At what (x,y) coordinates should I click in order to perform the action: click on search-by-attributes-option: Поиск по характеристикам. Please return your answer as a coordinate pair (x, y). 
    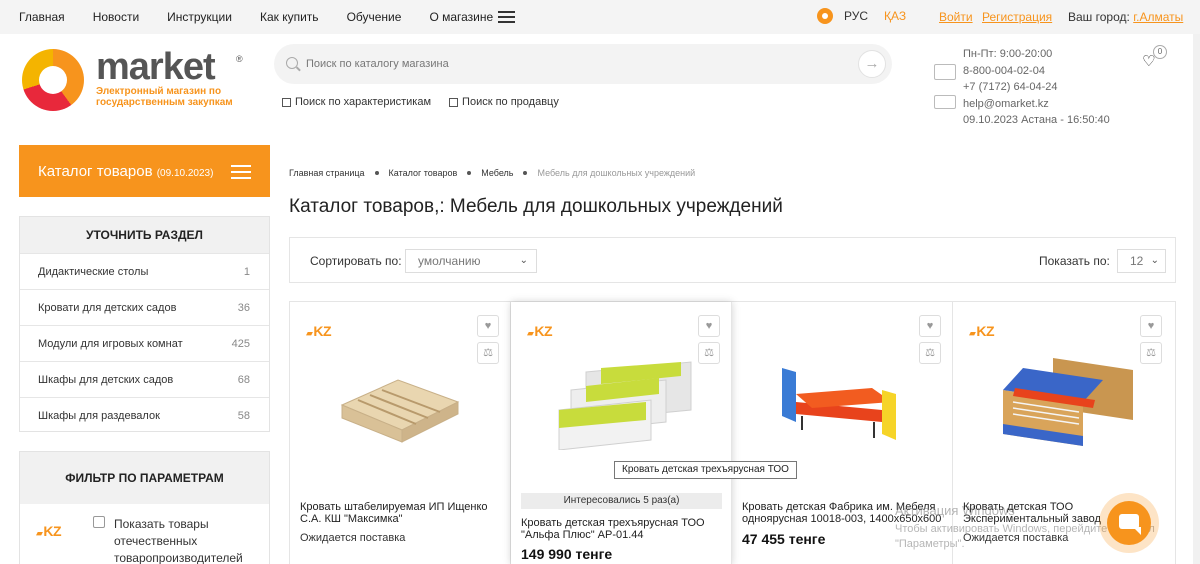
    Looking at the image, I should click on (356, 102).